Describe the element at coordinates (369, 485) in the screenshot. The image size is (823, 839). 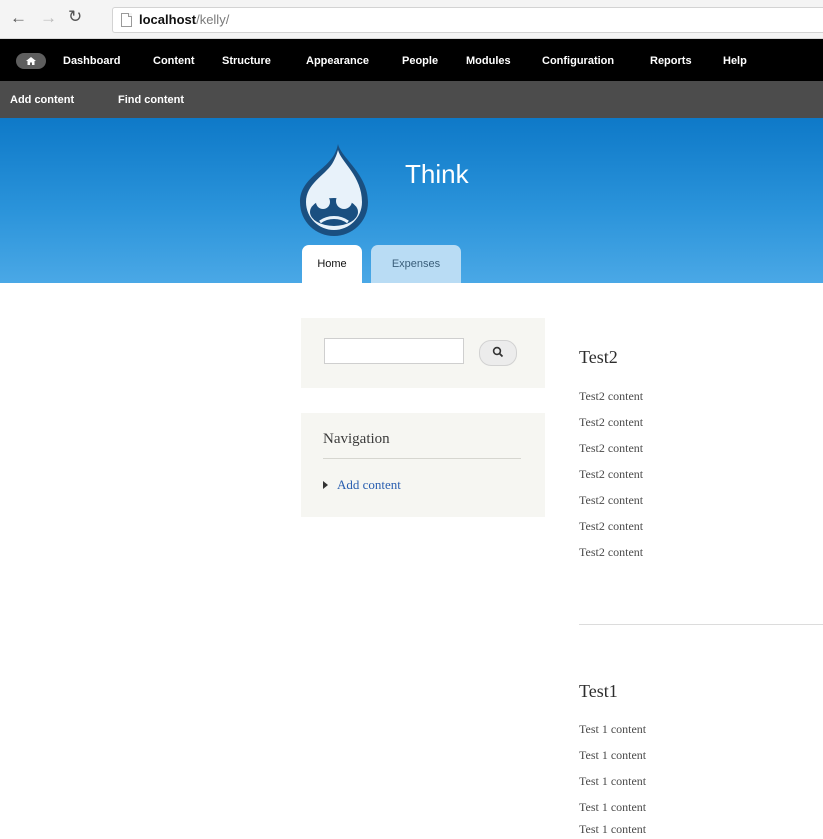
I see `navigation-link-add-content: Add content` at that location.